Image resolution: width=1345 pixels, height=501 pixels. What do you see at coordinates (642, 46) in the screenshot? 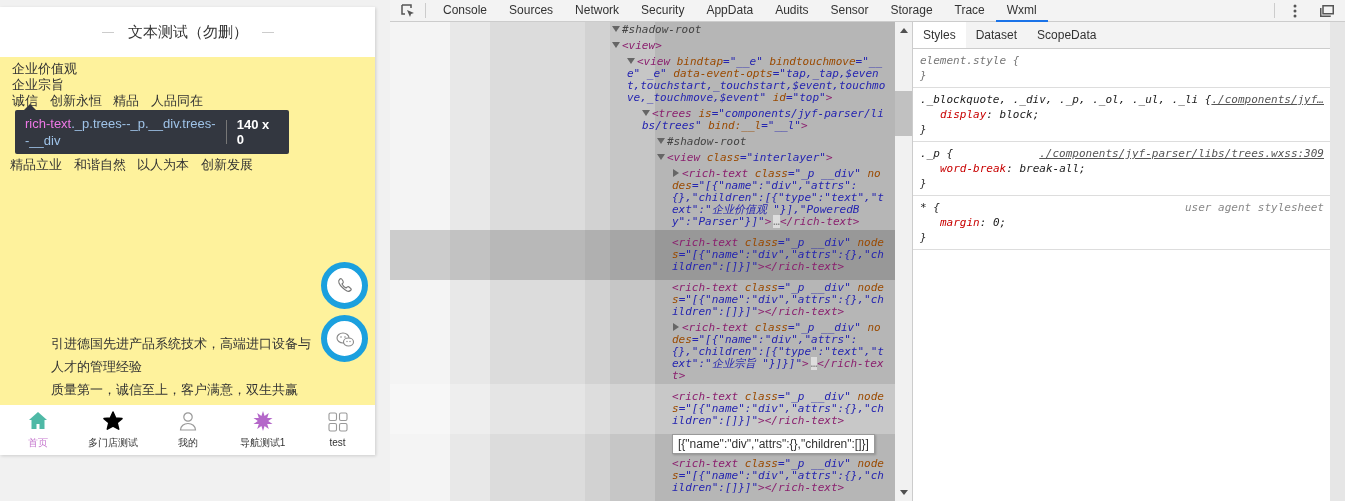
I see `element-tree-item: <view>` at bounding box center [642, 46].